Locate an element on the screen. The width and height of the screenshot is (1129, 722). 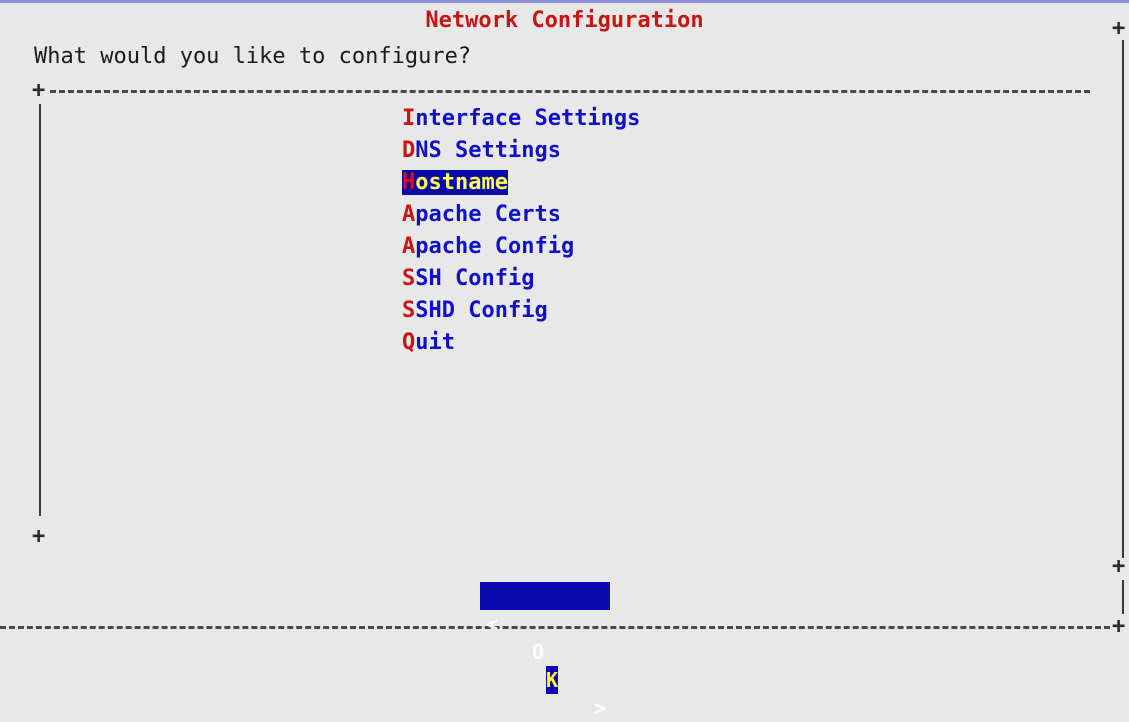
menu-item-hotkey: D is located at coordinates (409, 150).